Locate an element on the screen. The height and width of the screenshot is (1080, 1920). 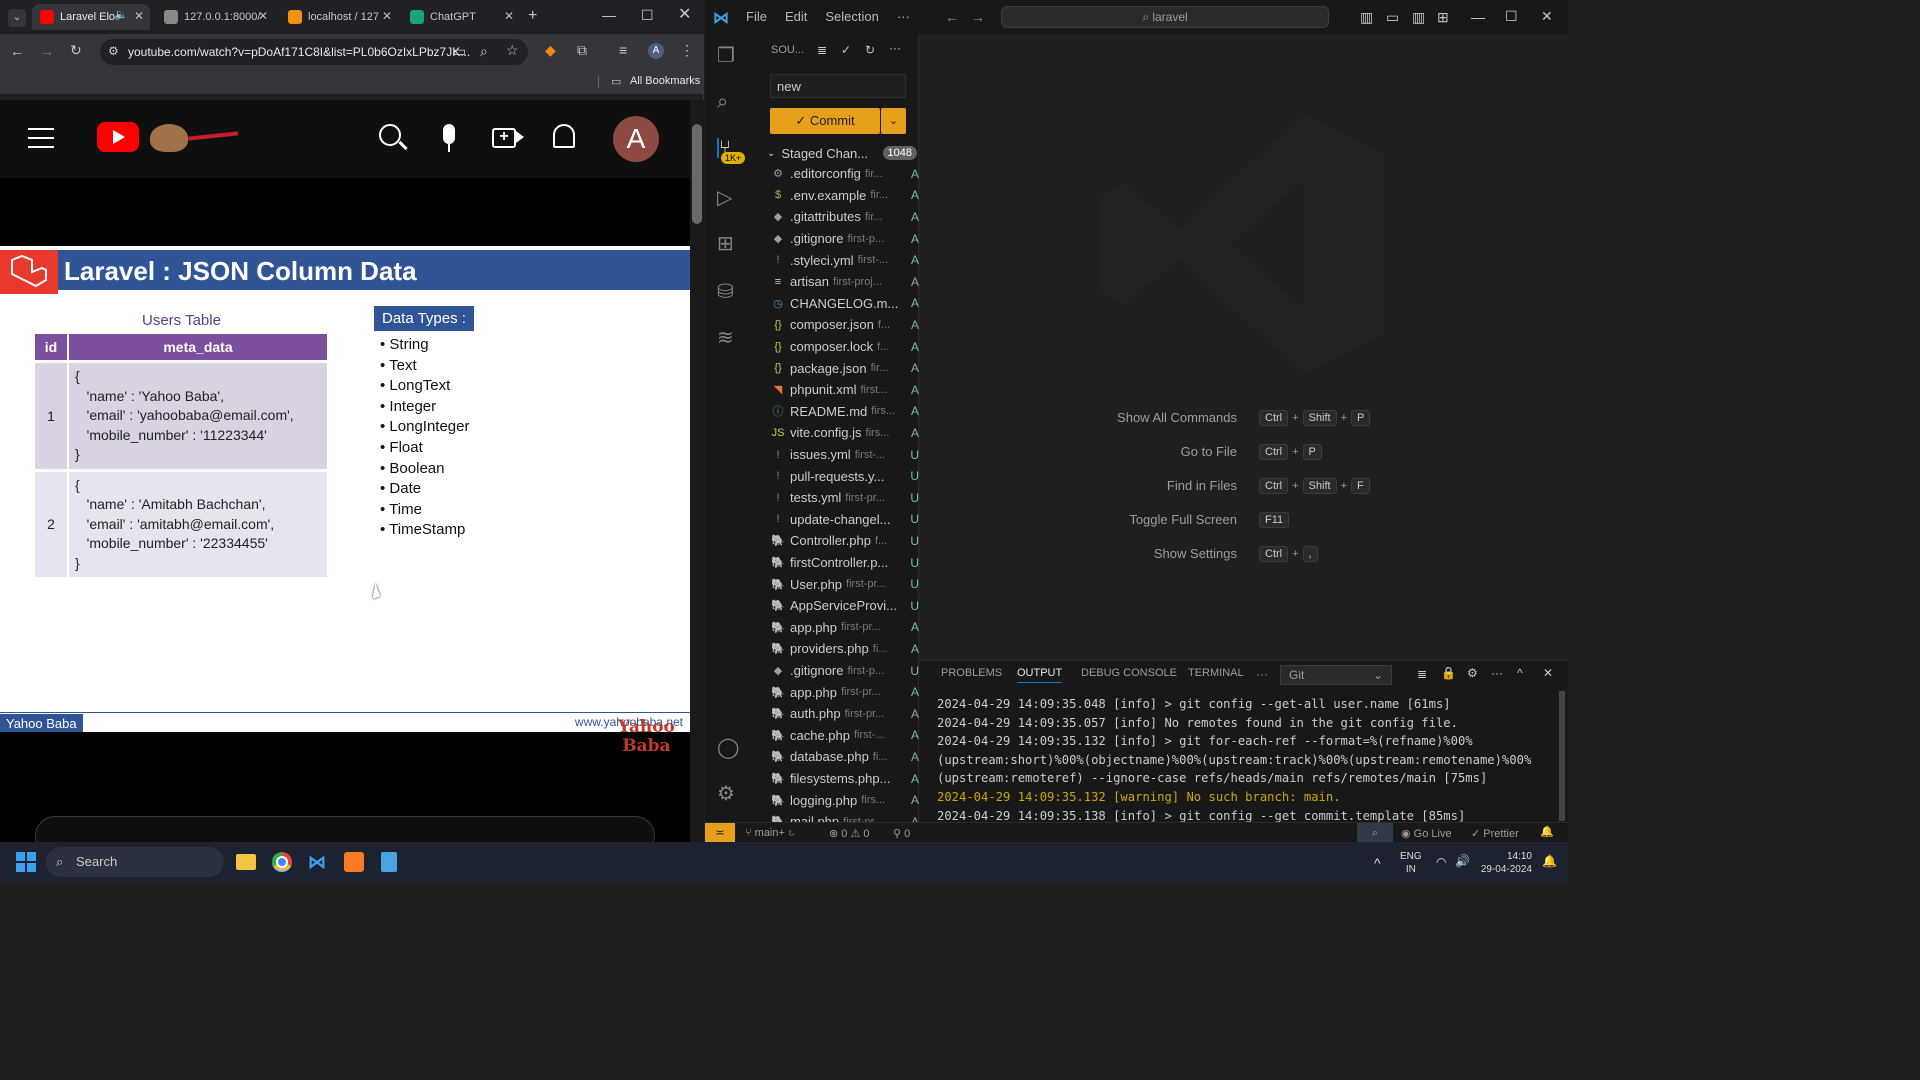
changed-file-item: 🐘 AppServiceProvi... U is located at coordinates (844, 606).